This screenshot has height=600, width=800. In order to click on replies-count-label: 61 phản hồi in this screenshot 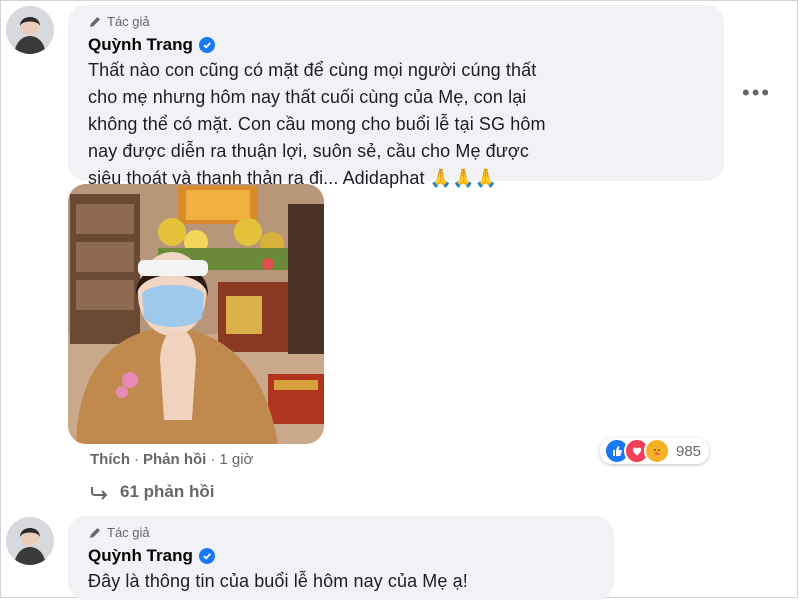, I will do `click(167, 492)`.